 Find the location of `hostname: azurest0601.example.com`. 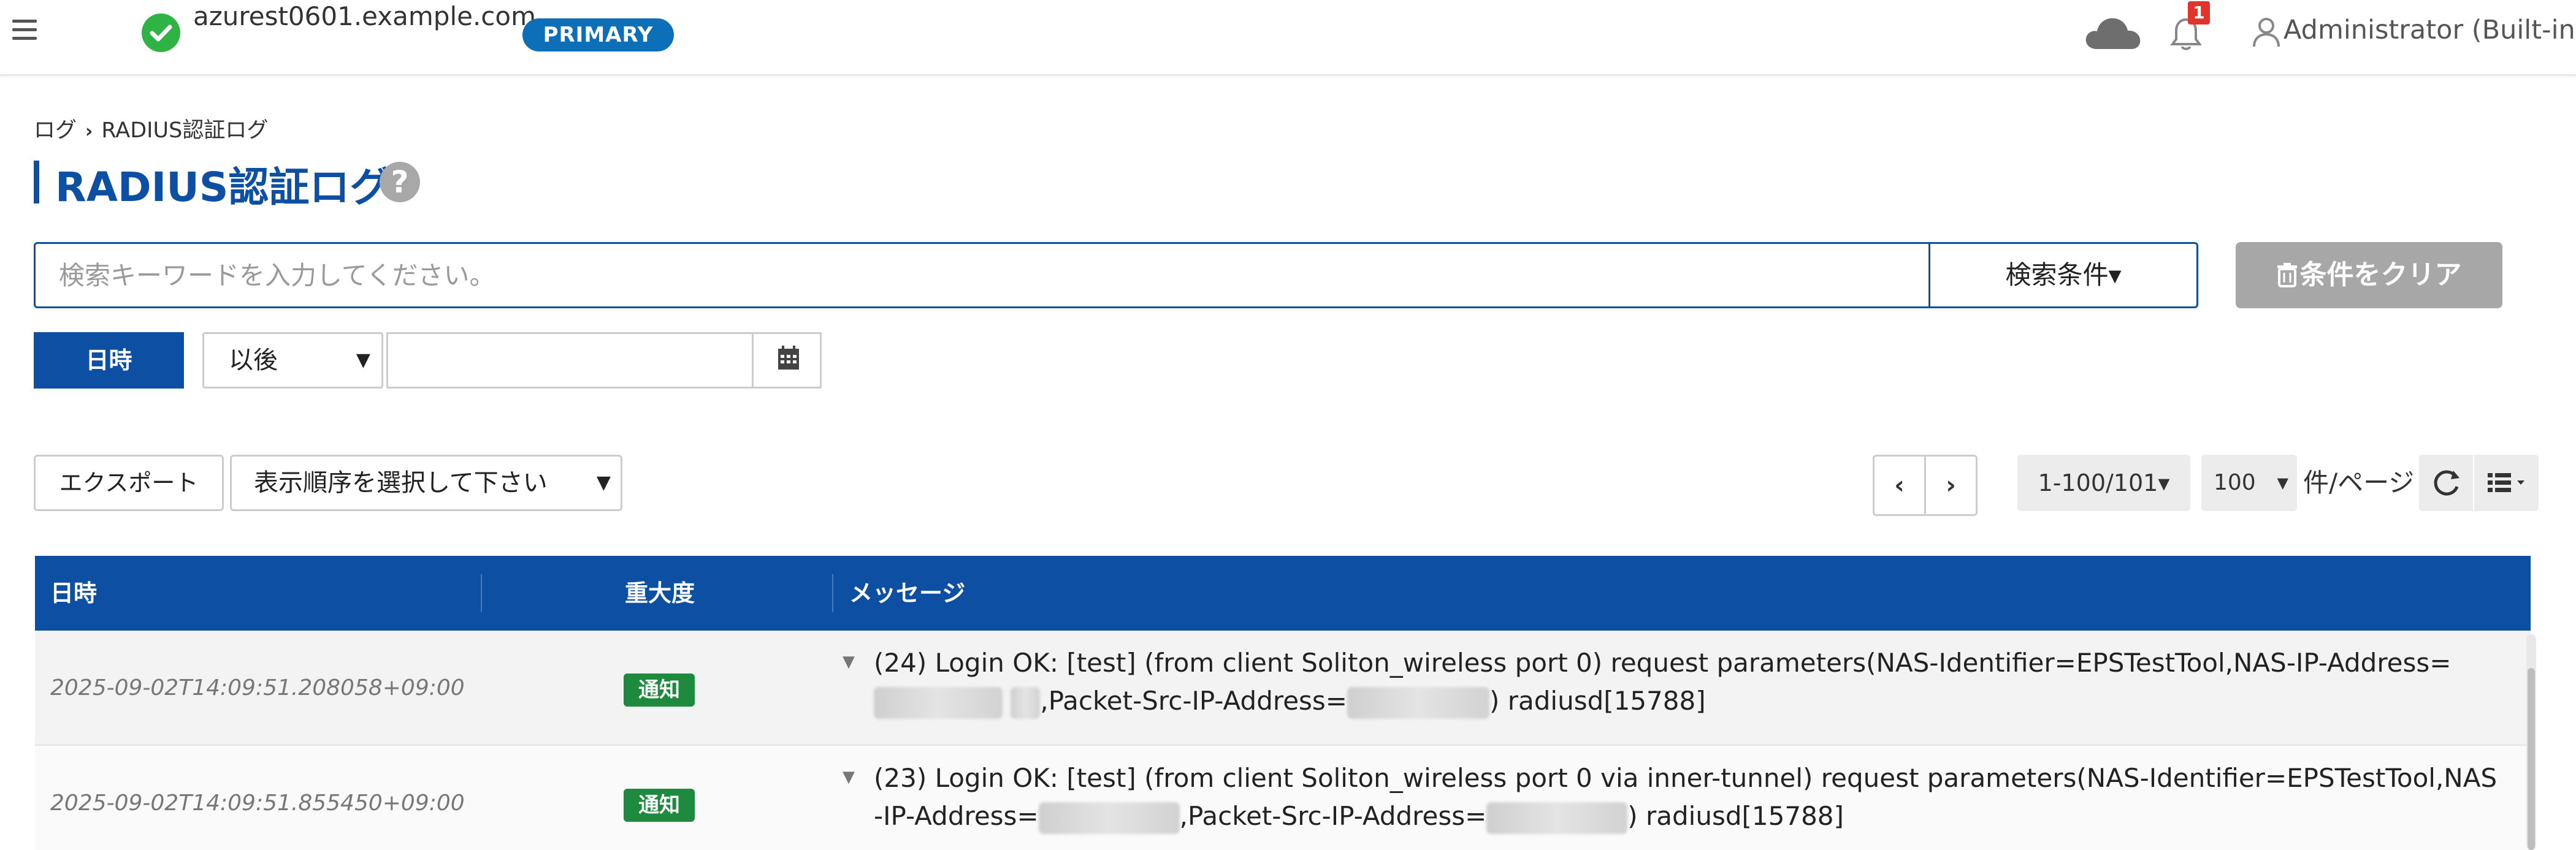

hostname: azurest0601.example.com is located at coordinates (365, 16).